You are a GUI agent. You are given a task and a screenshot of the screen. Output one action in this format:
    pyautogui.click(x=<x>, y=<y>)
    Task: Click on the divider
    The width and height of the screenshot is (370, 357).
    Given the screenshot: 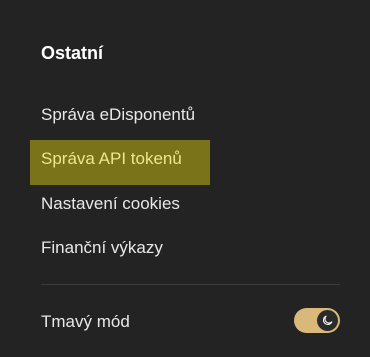 What is the action you would take?
    pyautogui.click(x=190, y=284)
    